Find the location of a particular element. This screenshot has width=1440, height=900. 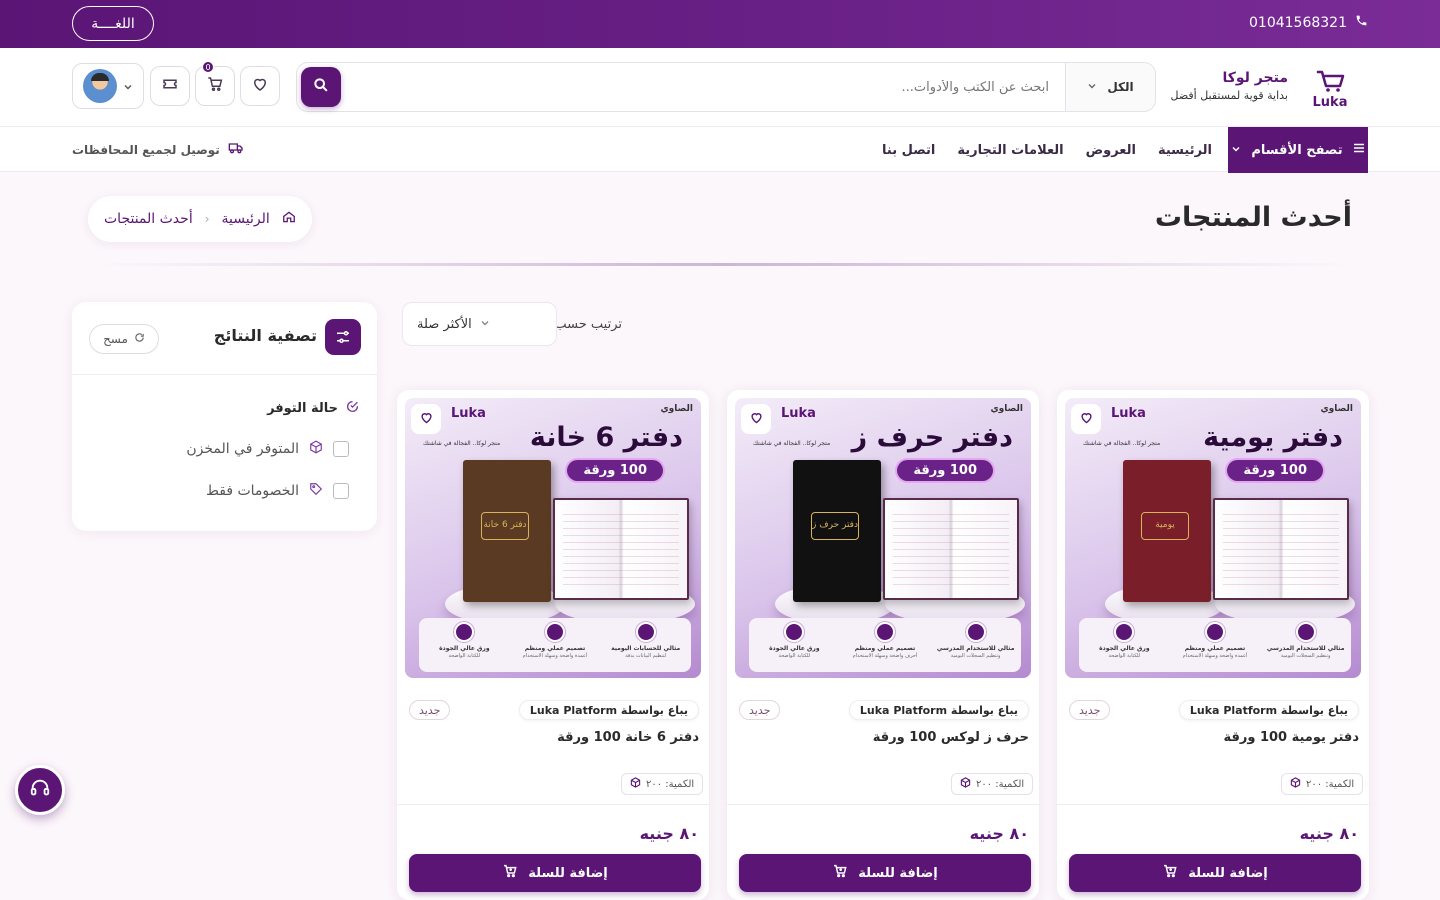

closed-book-illustration: يومية is located at coordinates (1167, 531).